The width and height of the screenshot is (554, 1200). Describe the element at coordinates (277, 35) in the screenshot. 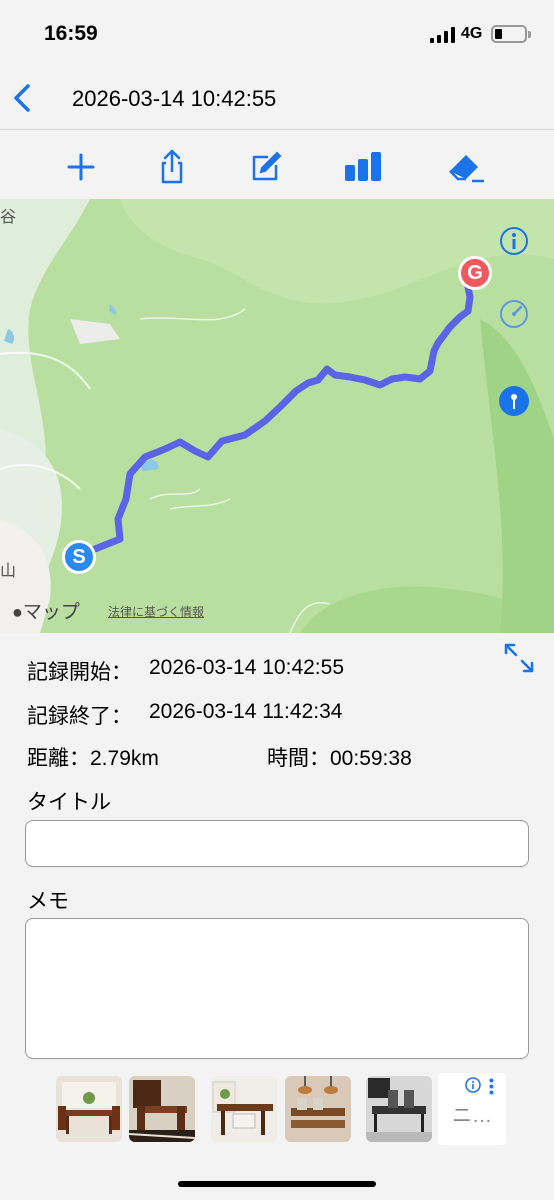

I see `status-bar: 16:59 4G` at that location.